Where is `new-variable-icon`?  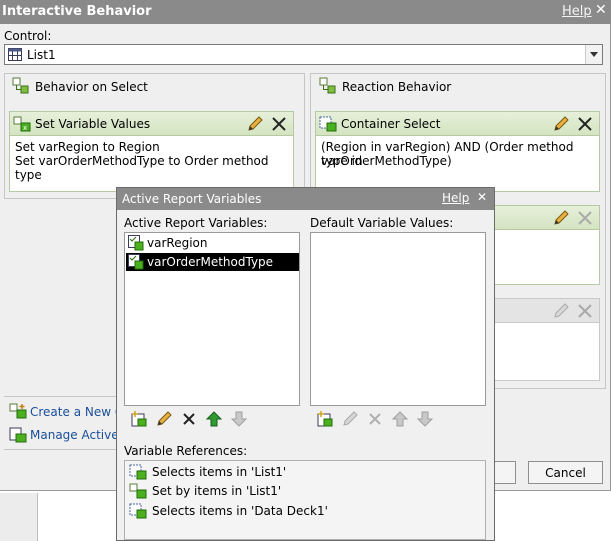
new-variable-icon is located at coordinates (139, 419).